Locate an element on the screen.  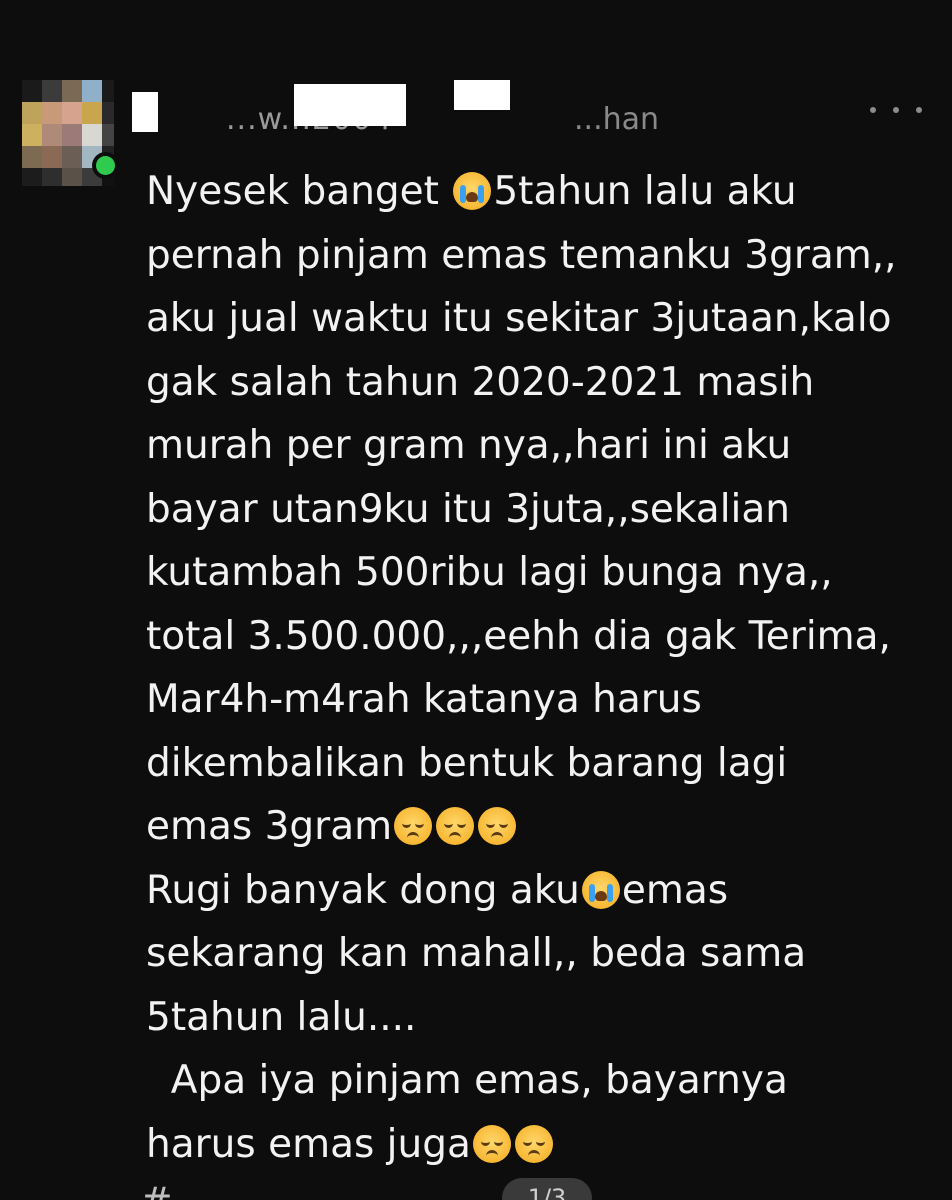
post-line: emas 3gram is located at coordinates (546, 827).